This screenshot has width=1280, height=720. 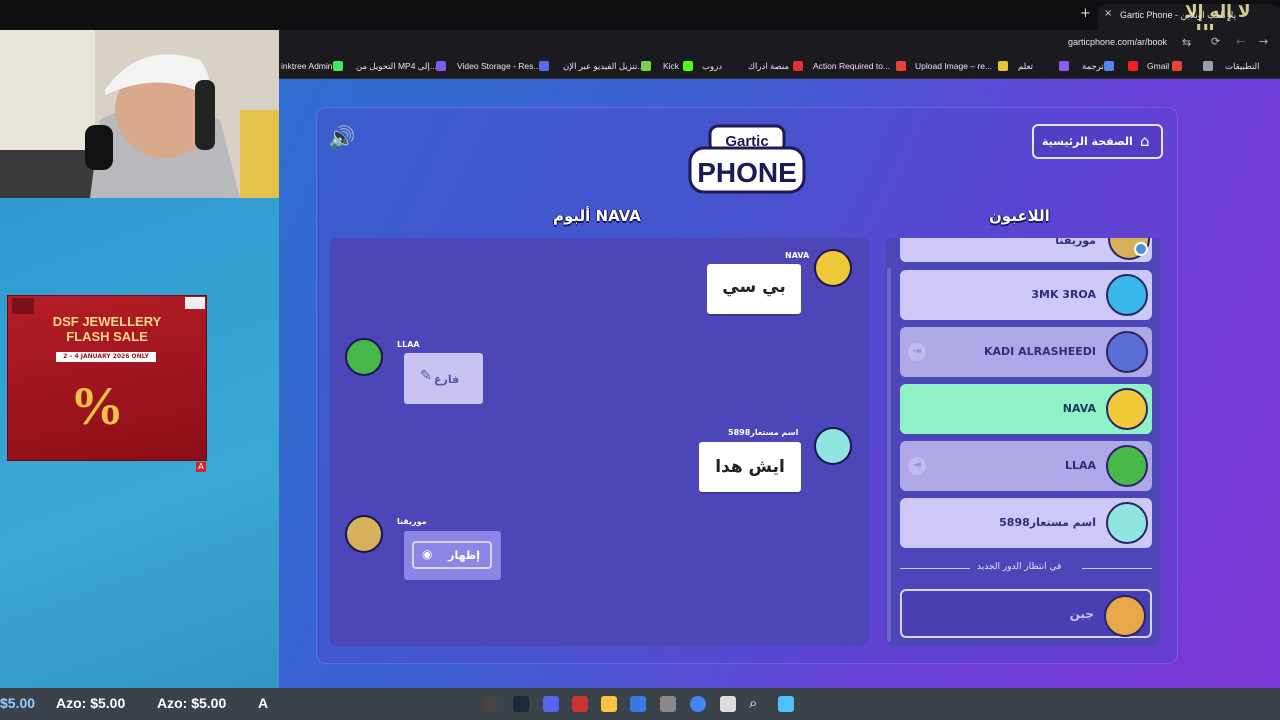 What do you see at coordinates (1242, 66) in the screenshot?
I see `bookmark-apps: التطبيقات` at bounding box center [1242, 66].